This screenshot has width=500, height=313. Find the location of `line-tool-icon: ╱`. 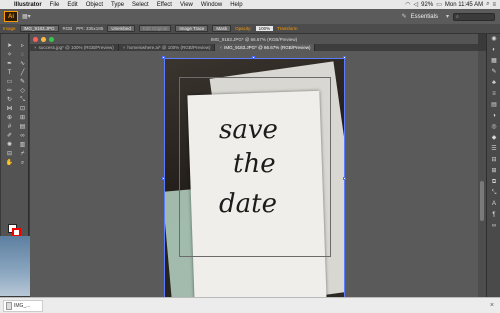

line-tool-icon: ╱ is located at coordinates (22, 73).